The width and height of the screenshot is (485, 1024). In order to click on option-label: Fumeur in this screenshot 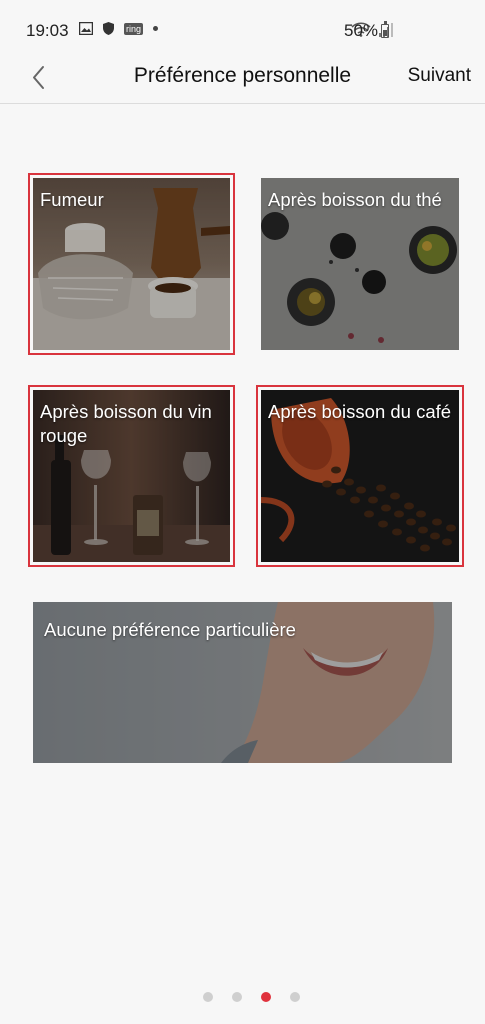, I will do `click(72, 199)`.